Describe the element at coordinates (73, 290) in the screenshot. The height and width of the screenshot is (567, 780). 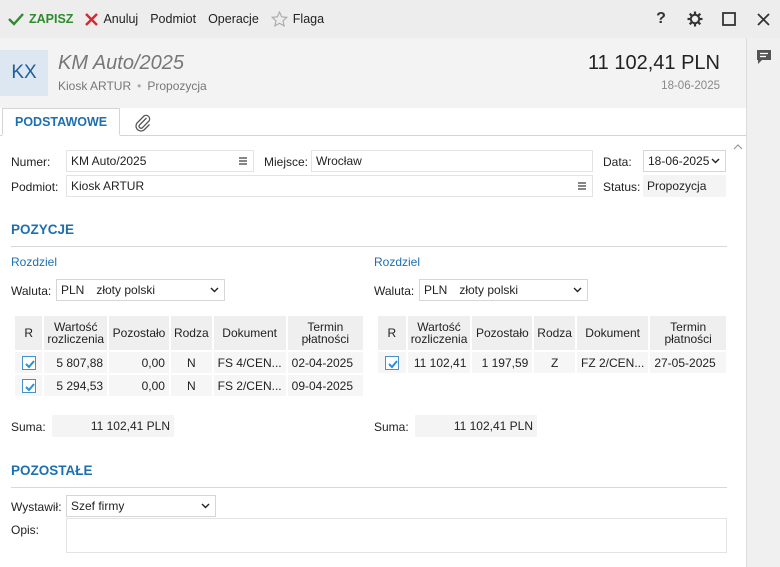
I see `currency-code-left: PLN` at that location.